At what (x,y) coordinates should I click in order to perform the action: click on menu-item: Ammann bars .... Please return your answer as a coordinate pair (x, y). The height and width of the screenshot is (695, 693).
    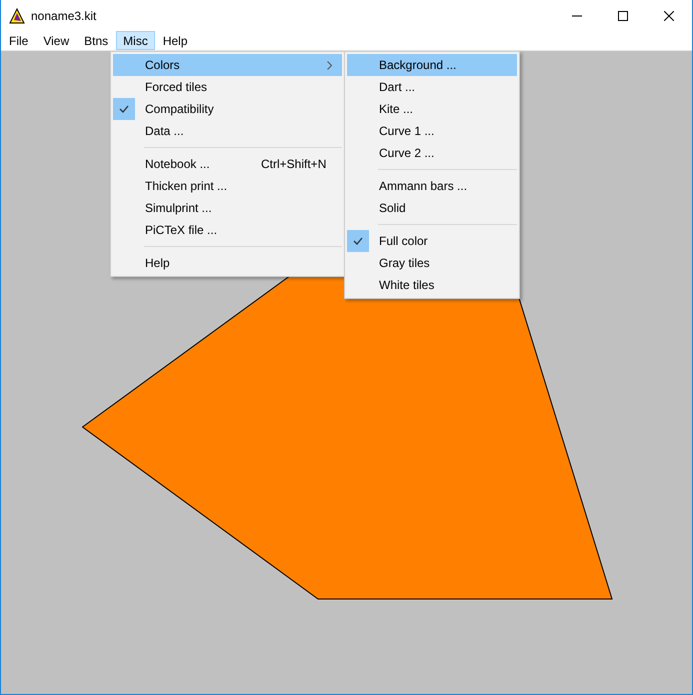
    Looking at the image, I should click on (432, 186).